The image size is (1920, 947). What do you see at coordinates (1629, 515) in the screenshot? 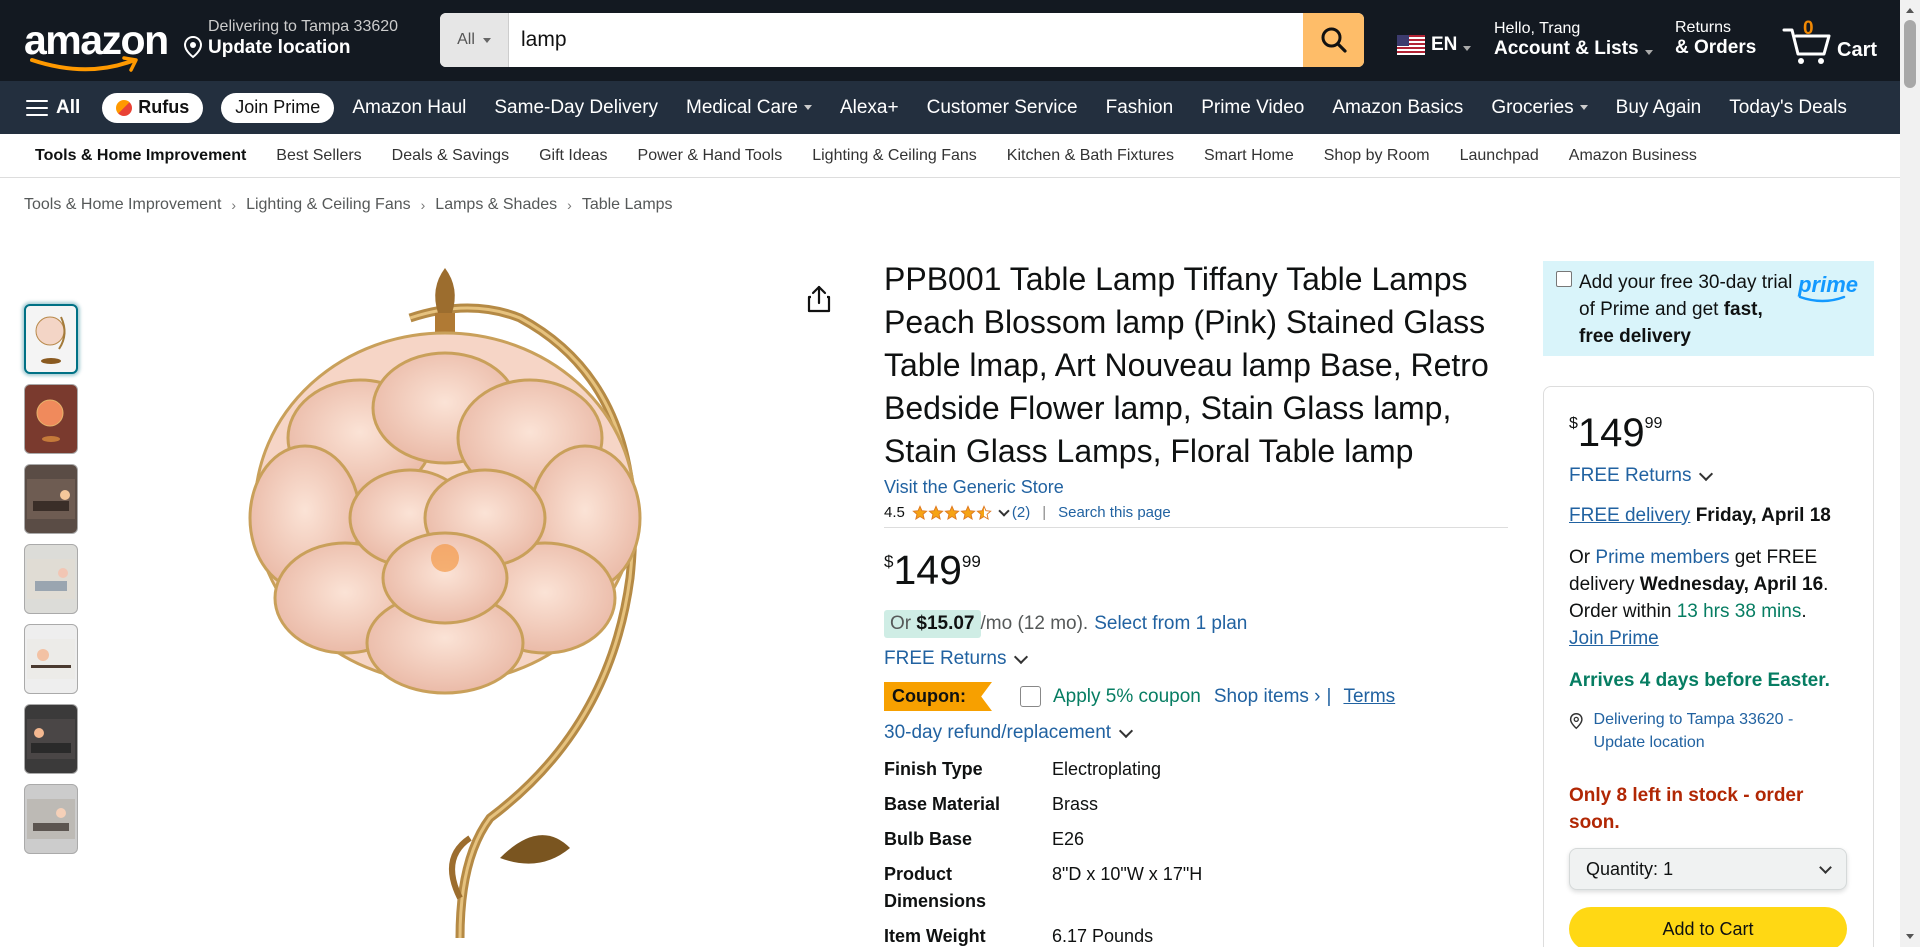
I see `free-delivery-link: FREE delivery` at bounding box center [1629, 515].